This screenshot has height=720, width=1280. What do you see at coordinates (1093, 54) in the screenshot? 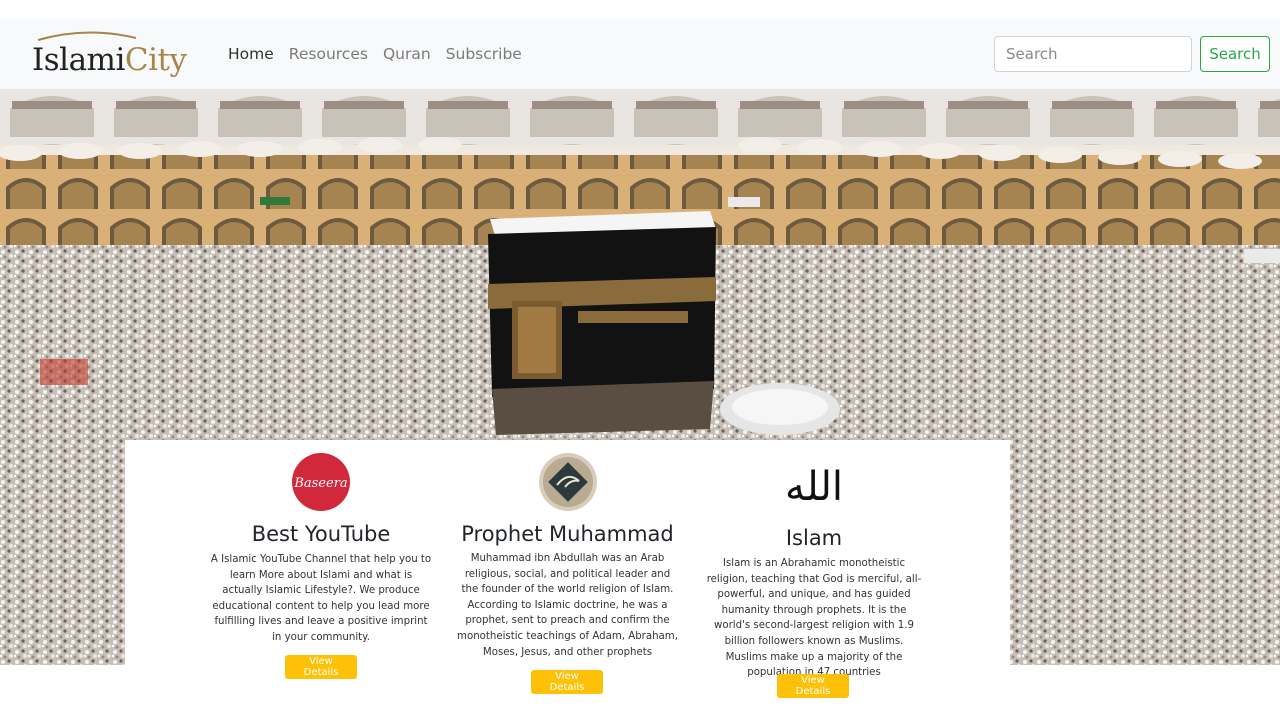
I see `search-input` at bounding box center [1093, 54].